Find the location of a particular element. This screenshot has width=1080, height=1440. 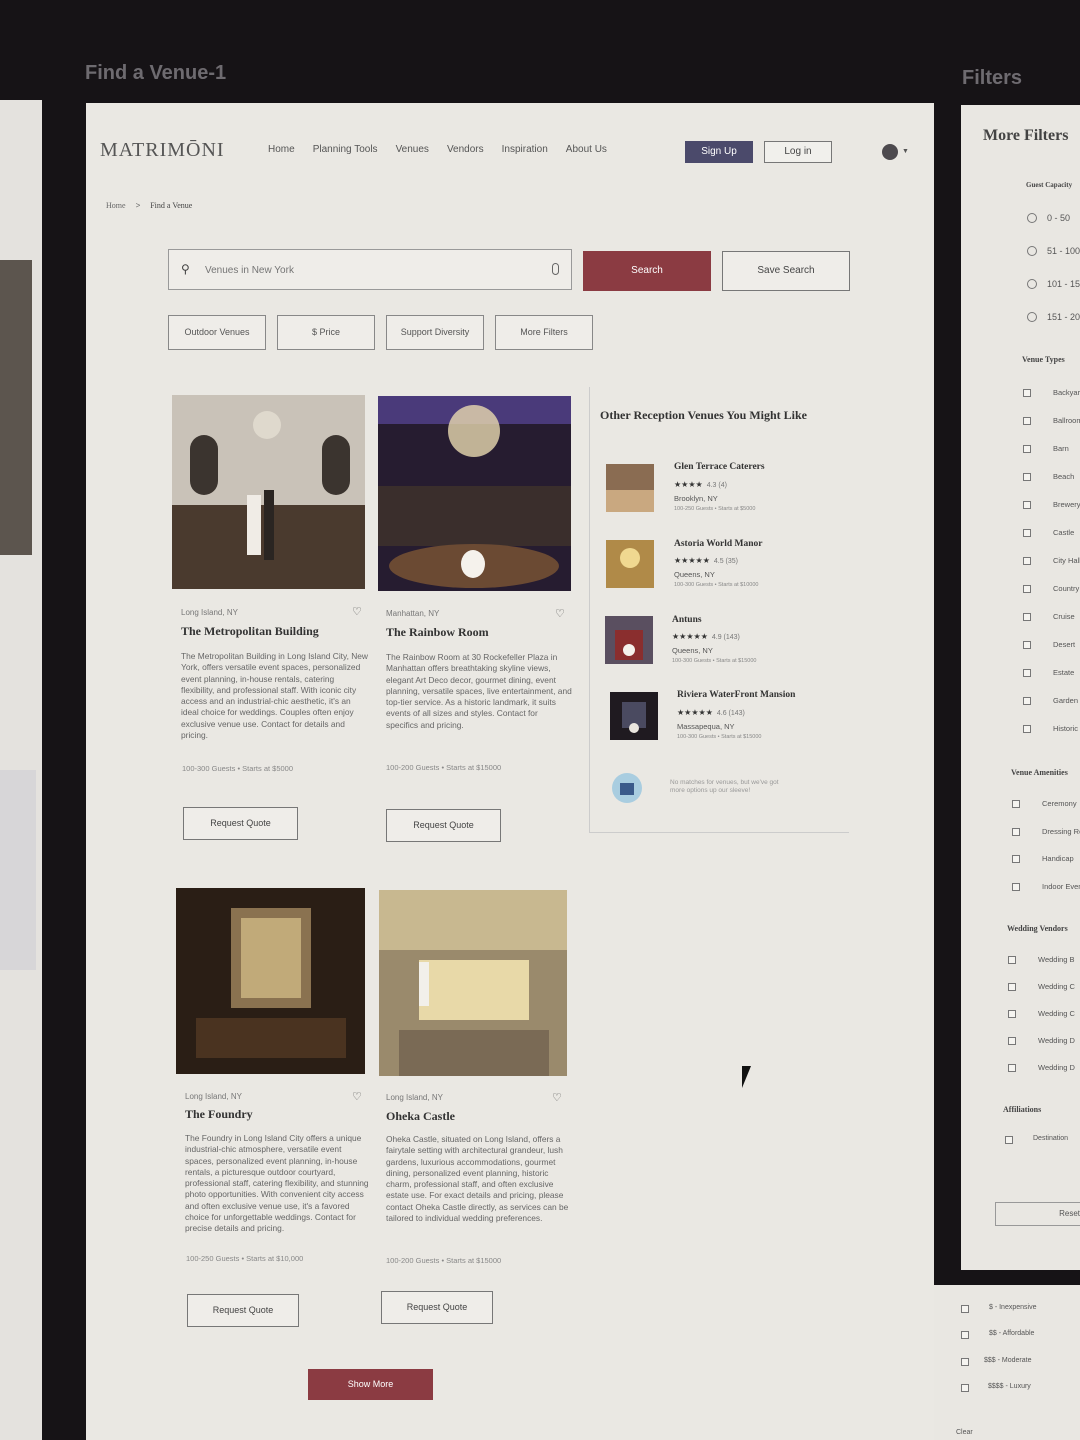

filter-support-diversity: Support Diversity is located at coordinates (435, 332).